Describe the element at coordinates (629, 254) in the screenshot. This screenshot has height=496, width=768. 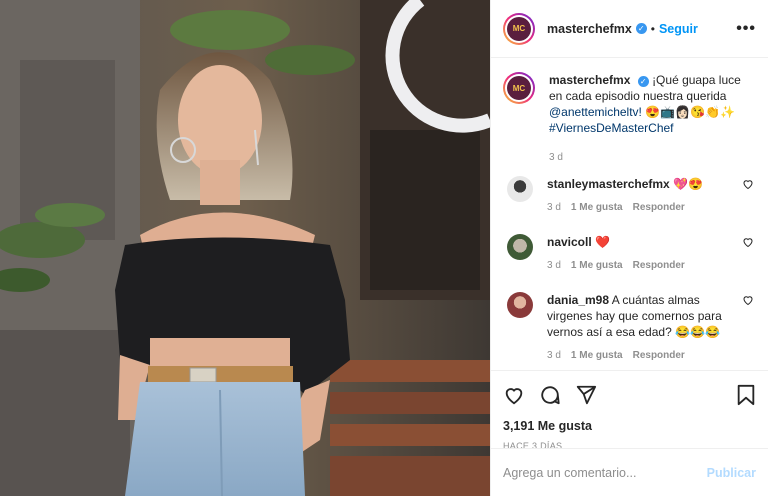
I see `comment-item: navicoll ❤️ 3 d 1 Me gusta Responder` at that location.